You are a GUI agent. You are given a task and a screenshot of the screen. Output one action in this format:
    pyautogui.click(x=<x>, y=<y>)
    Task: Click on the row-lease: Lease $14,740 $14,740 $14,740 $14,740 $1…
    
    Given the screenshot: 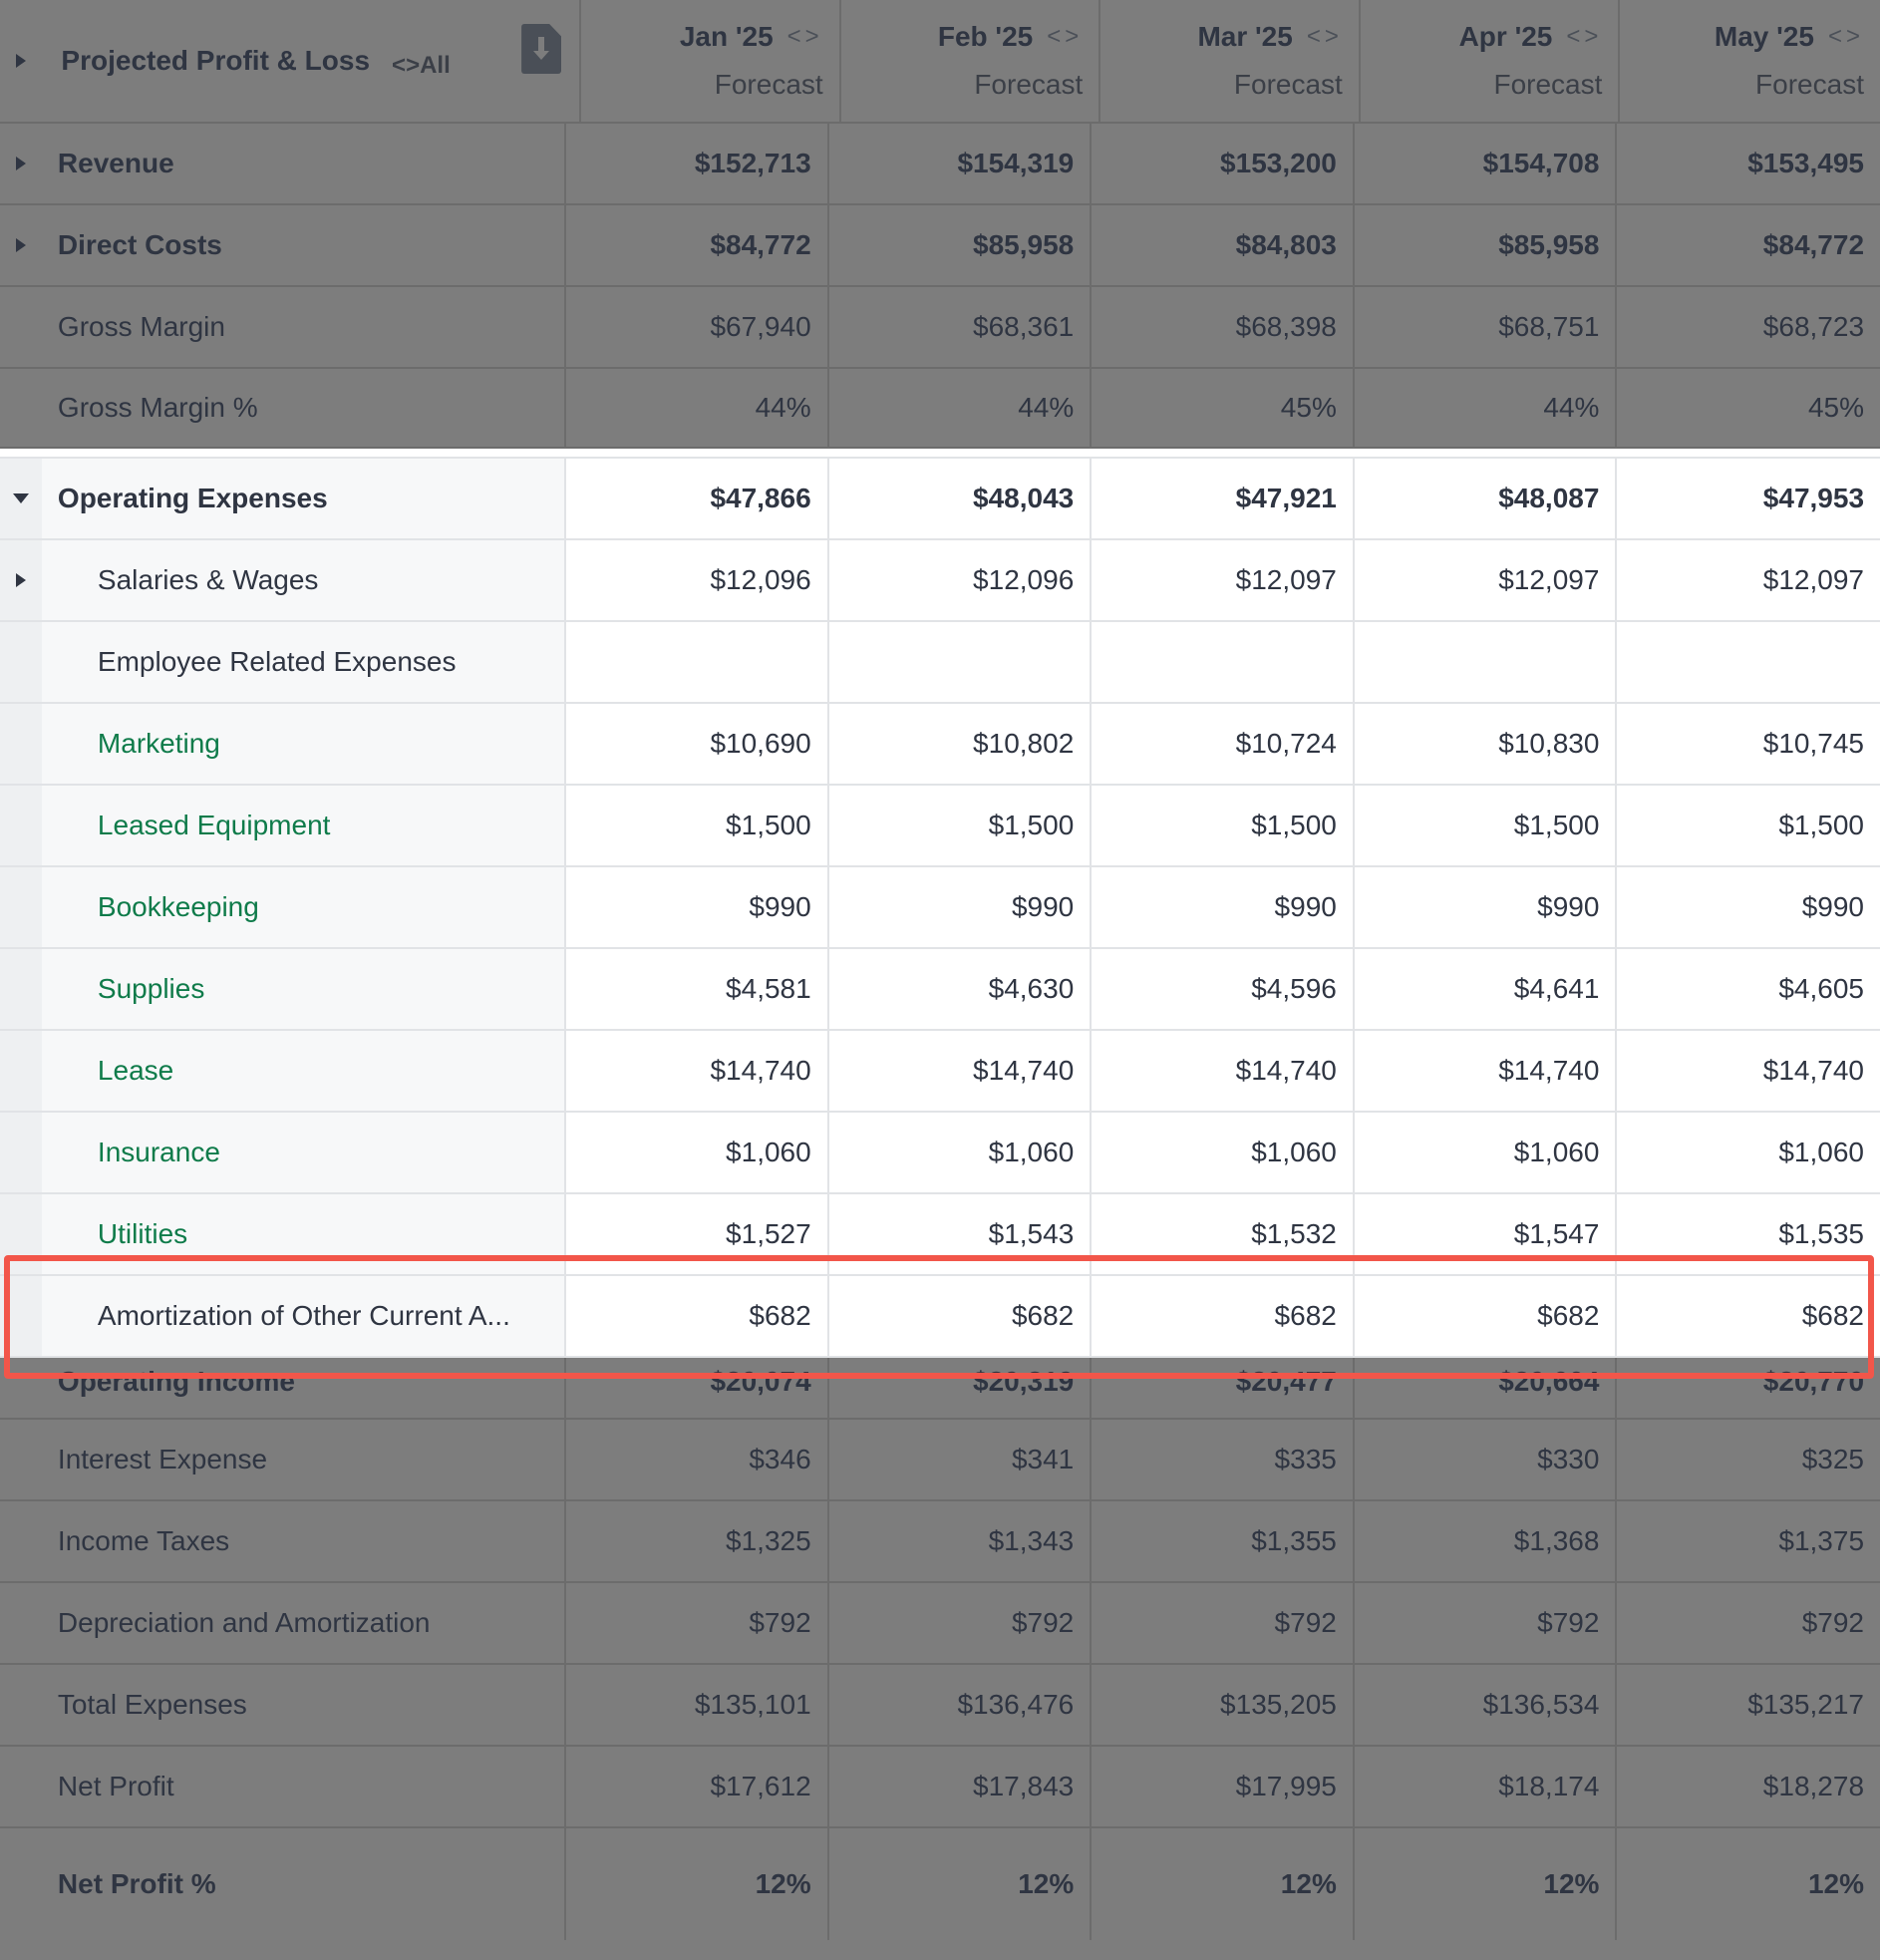 What is the action you would take?
    pyautogui.click(x=940, y=1072)
    